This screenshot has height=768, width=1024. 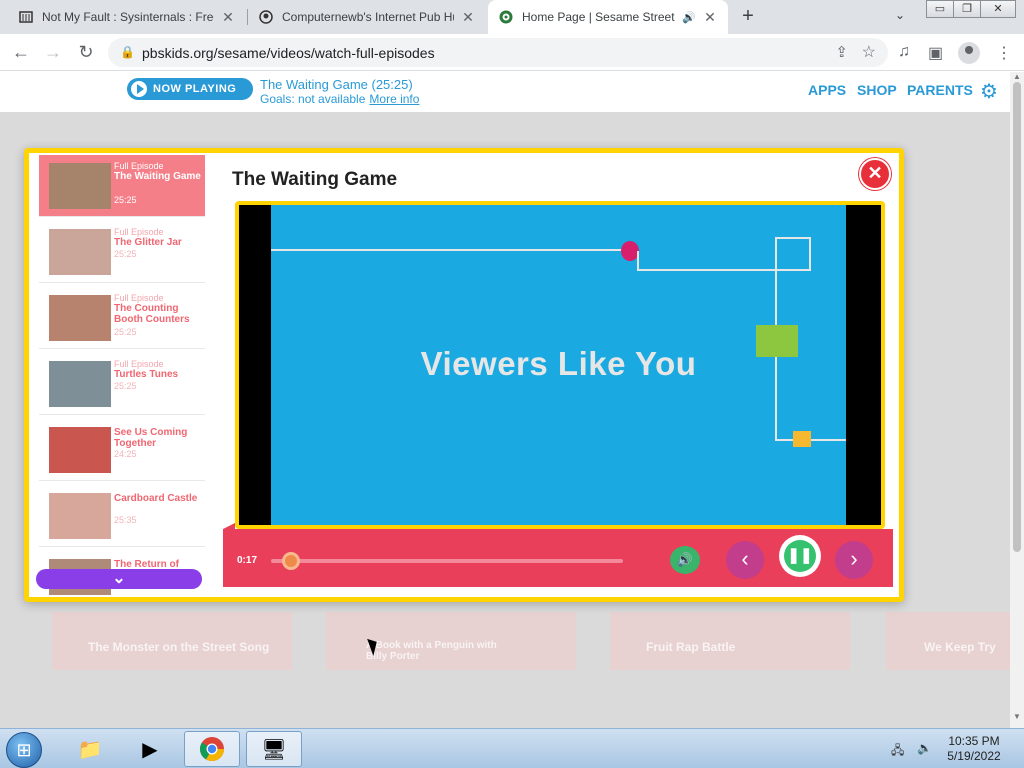 I want to click on pbs-kids-icon, so click(x=506, y=17).